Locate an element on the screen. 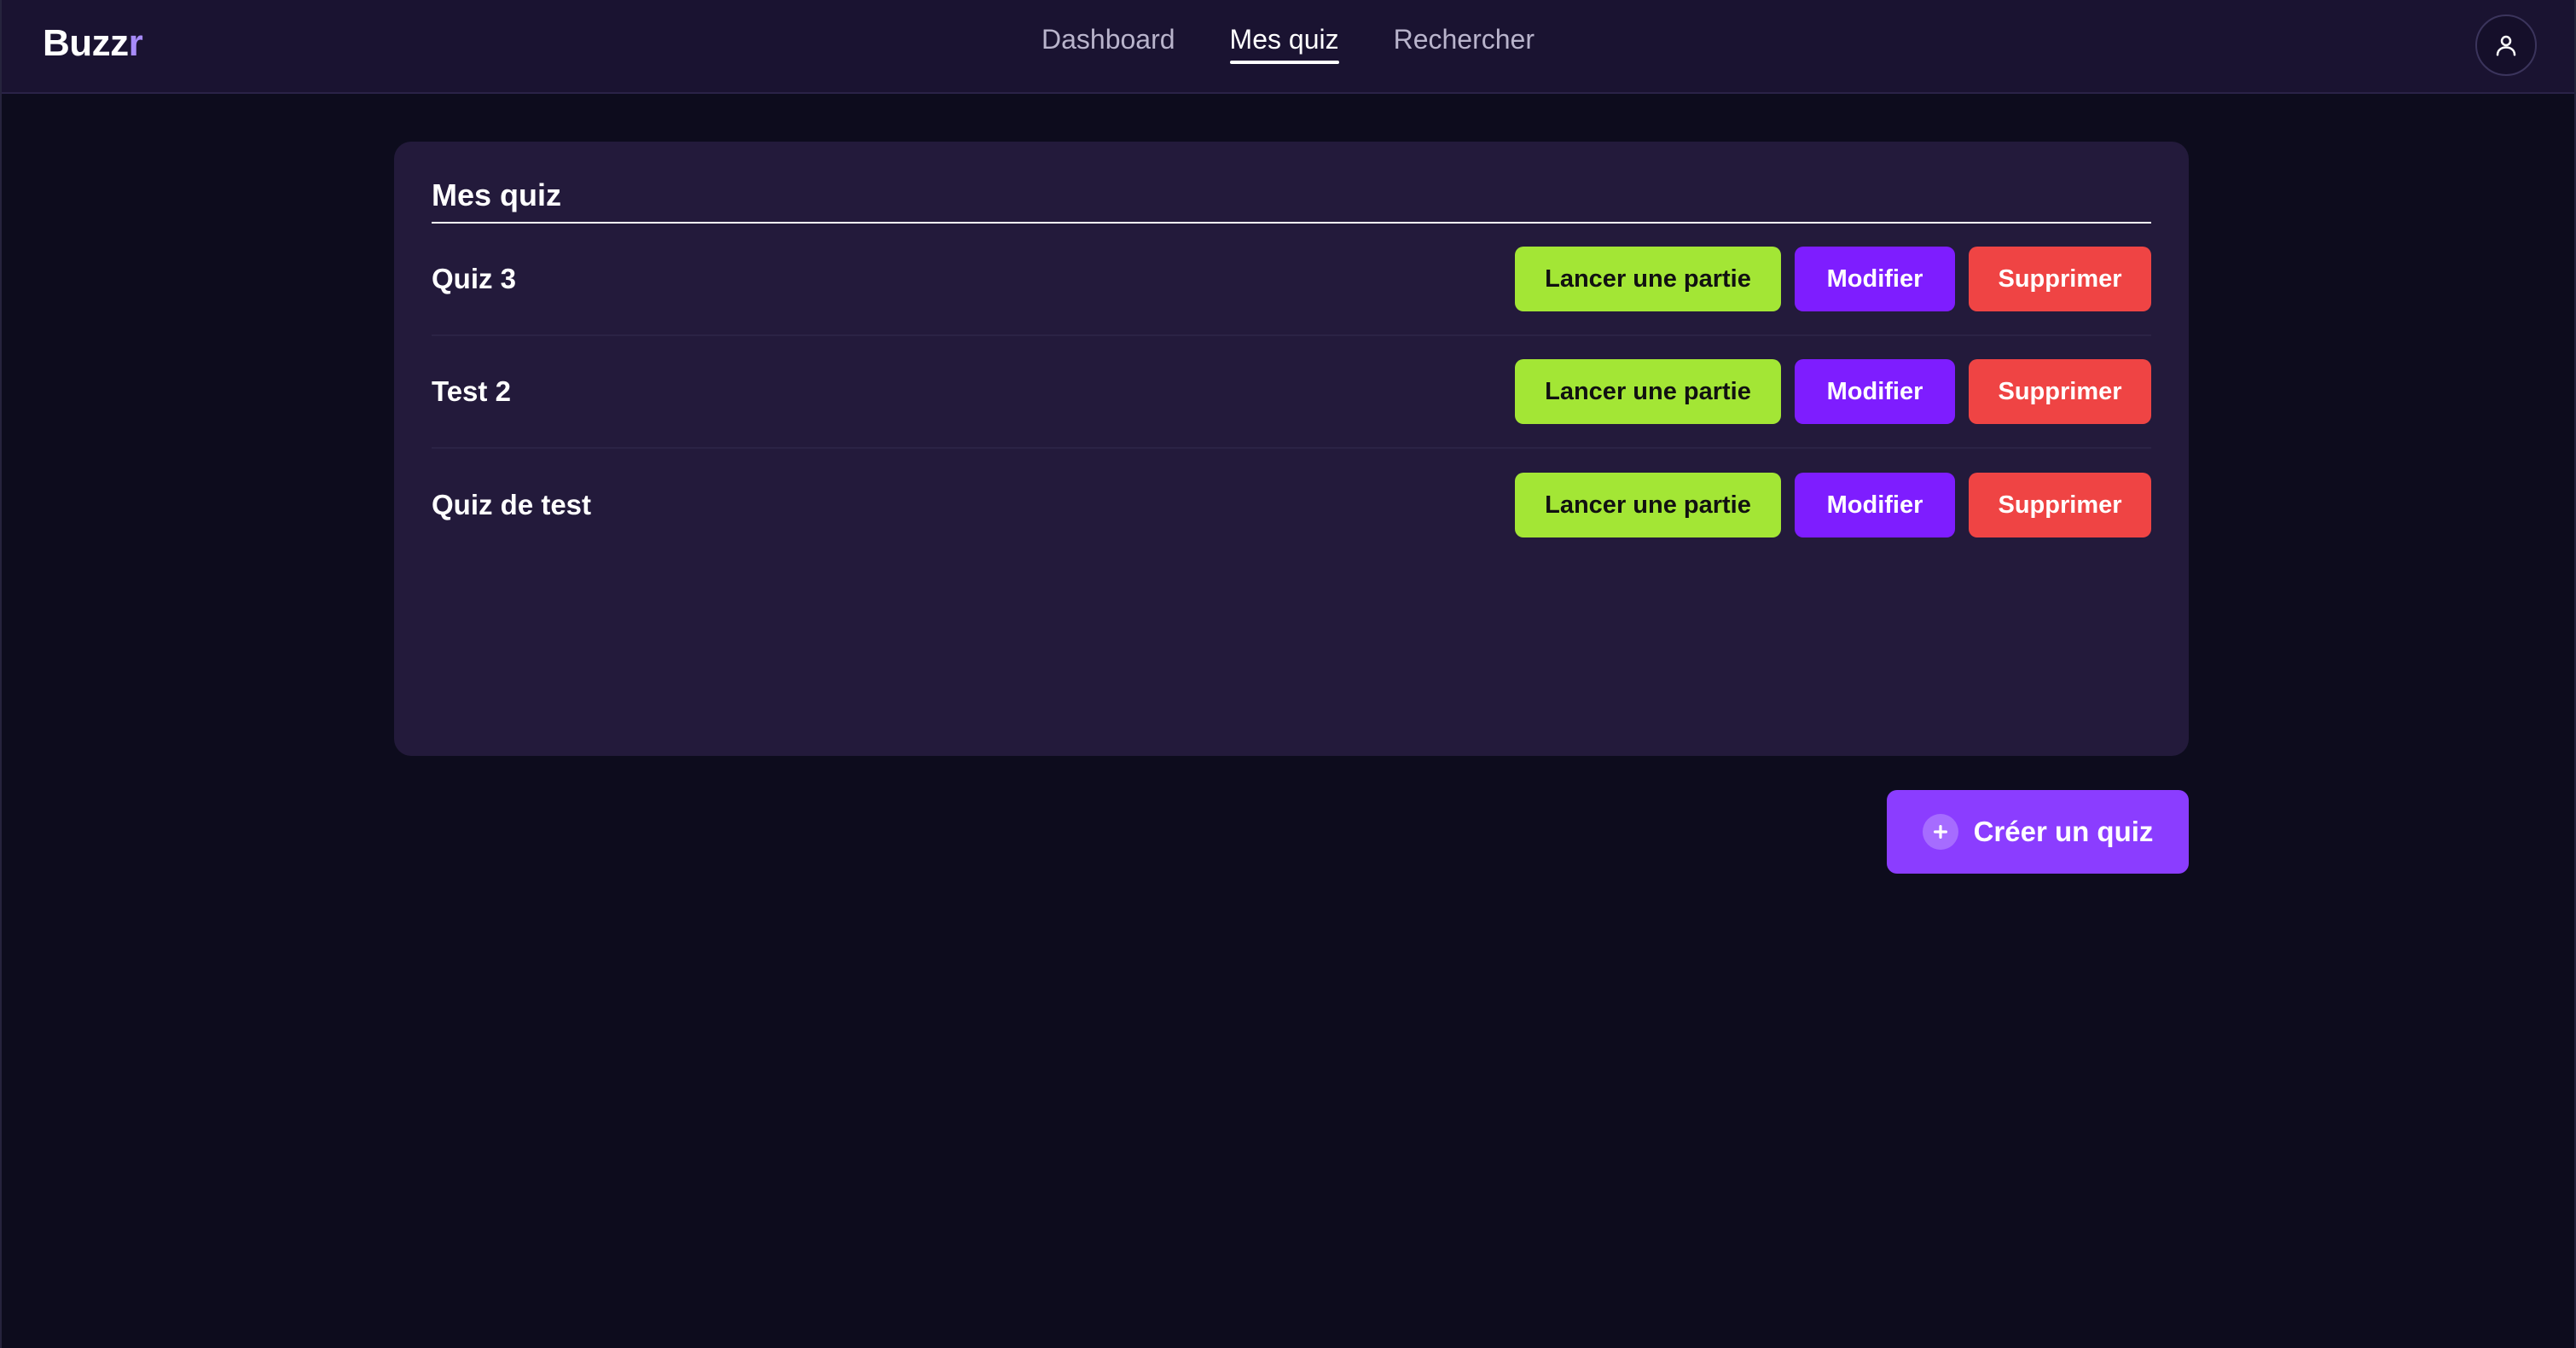 This screenshot has height=1348, width=2576. panel-title: Mes quiz is located at coordinates (1291, 198).